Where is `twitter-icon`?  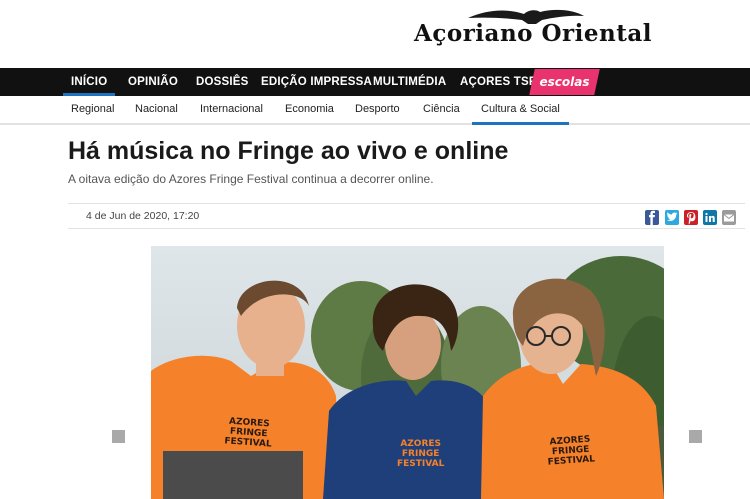 twitter-icon is located at coordinates (672, 217).